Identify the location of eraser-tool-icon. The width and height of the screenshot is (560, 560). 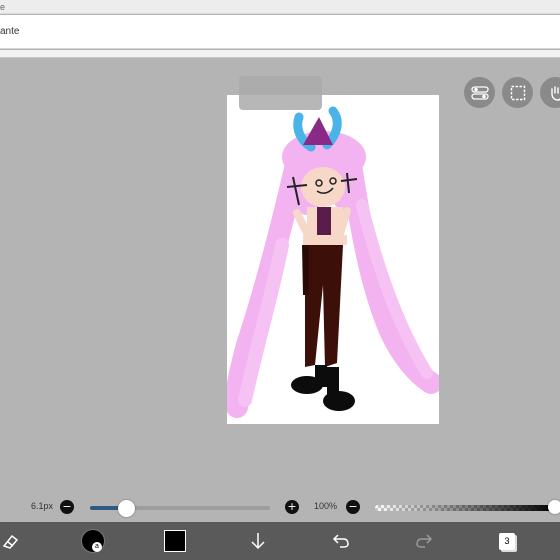
(10, 541).